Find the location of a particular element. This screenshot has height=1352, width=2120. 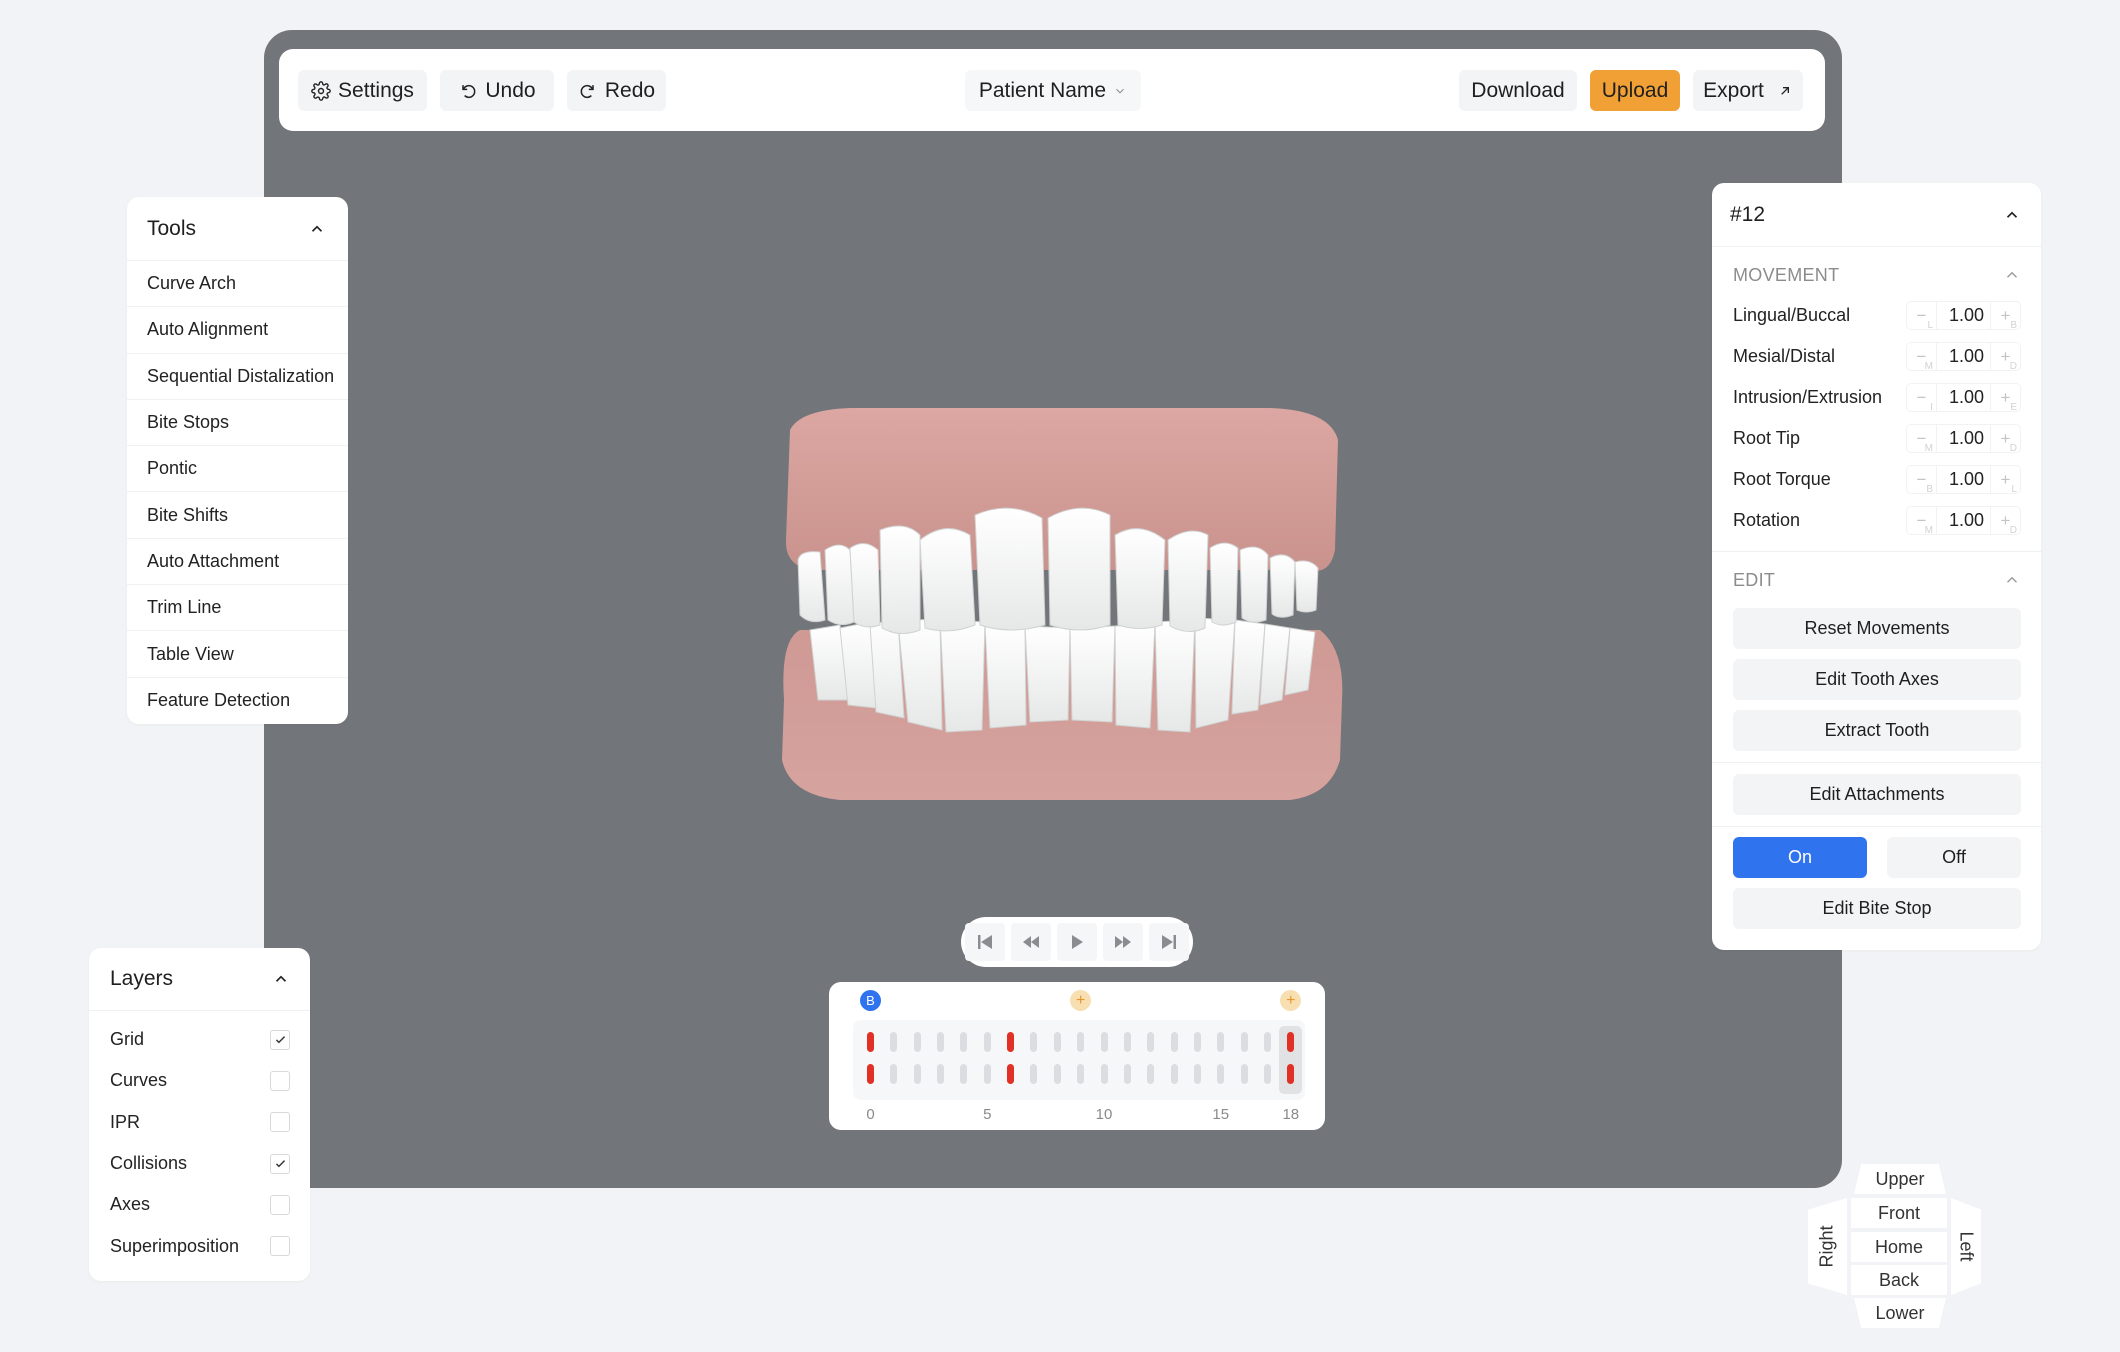

layer-checkbox-curves is located at coordinates (280, 1080).